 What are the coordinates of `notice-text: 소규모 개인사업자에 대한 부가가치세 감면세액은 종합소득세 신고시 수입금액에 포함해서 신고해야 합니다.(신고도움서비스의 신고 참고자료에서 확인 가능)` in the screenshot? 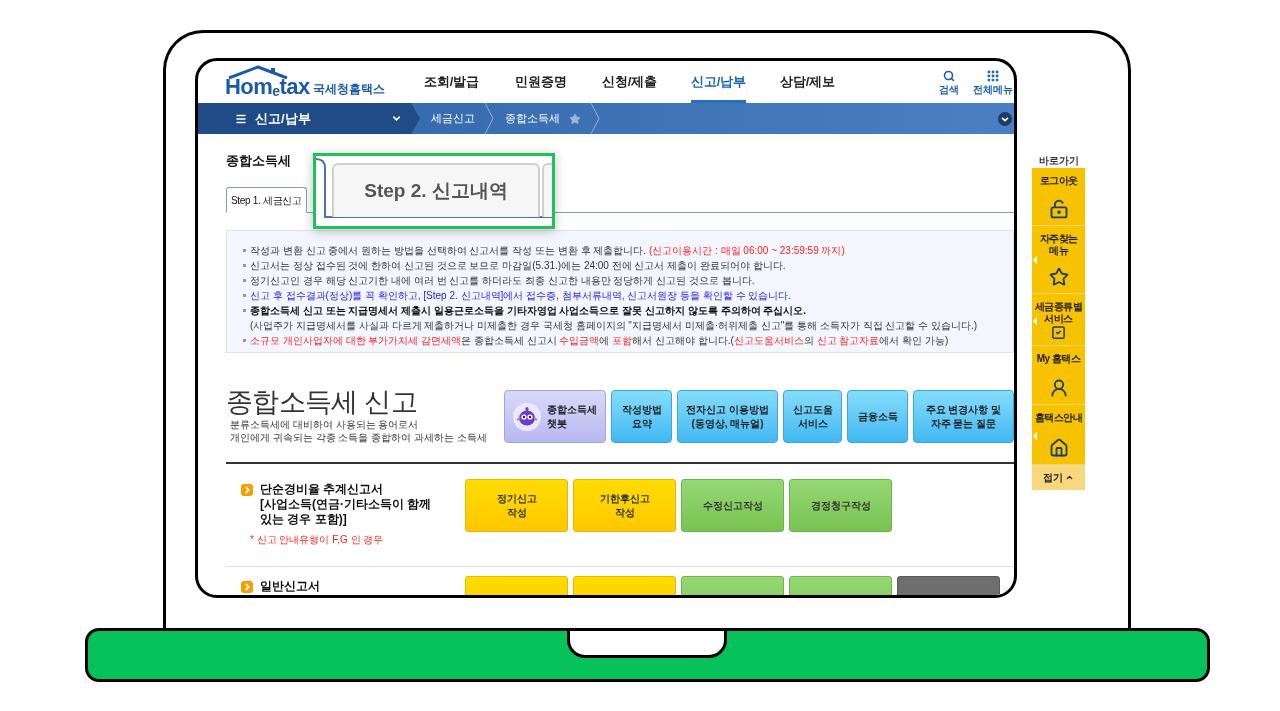 It's located at (599, 341).